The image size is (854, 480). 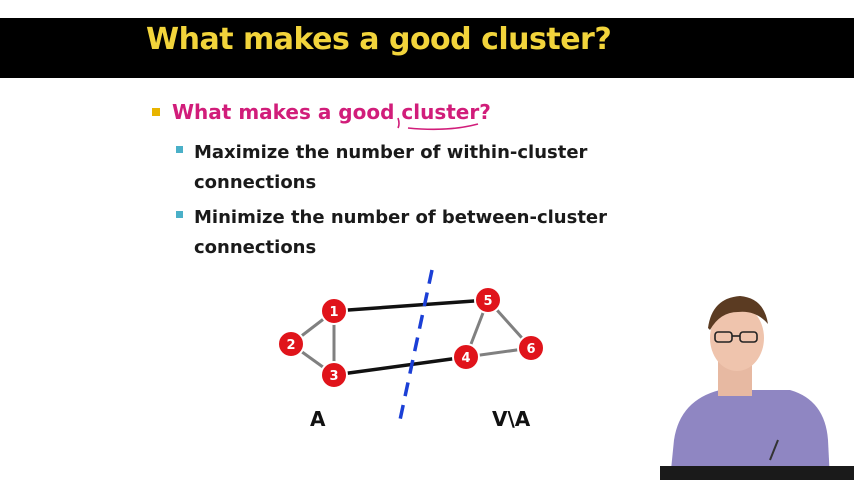 I want to click on set-complement-label: V\A, so click(x=511, y=419).